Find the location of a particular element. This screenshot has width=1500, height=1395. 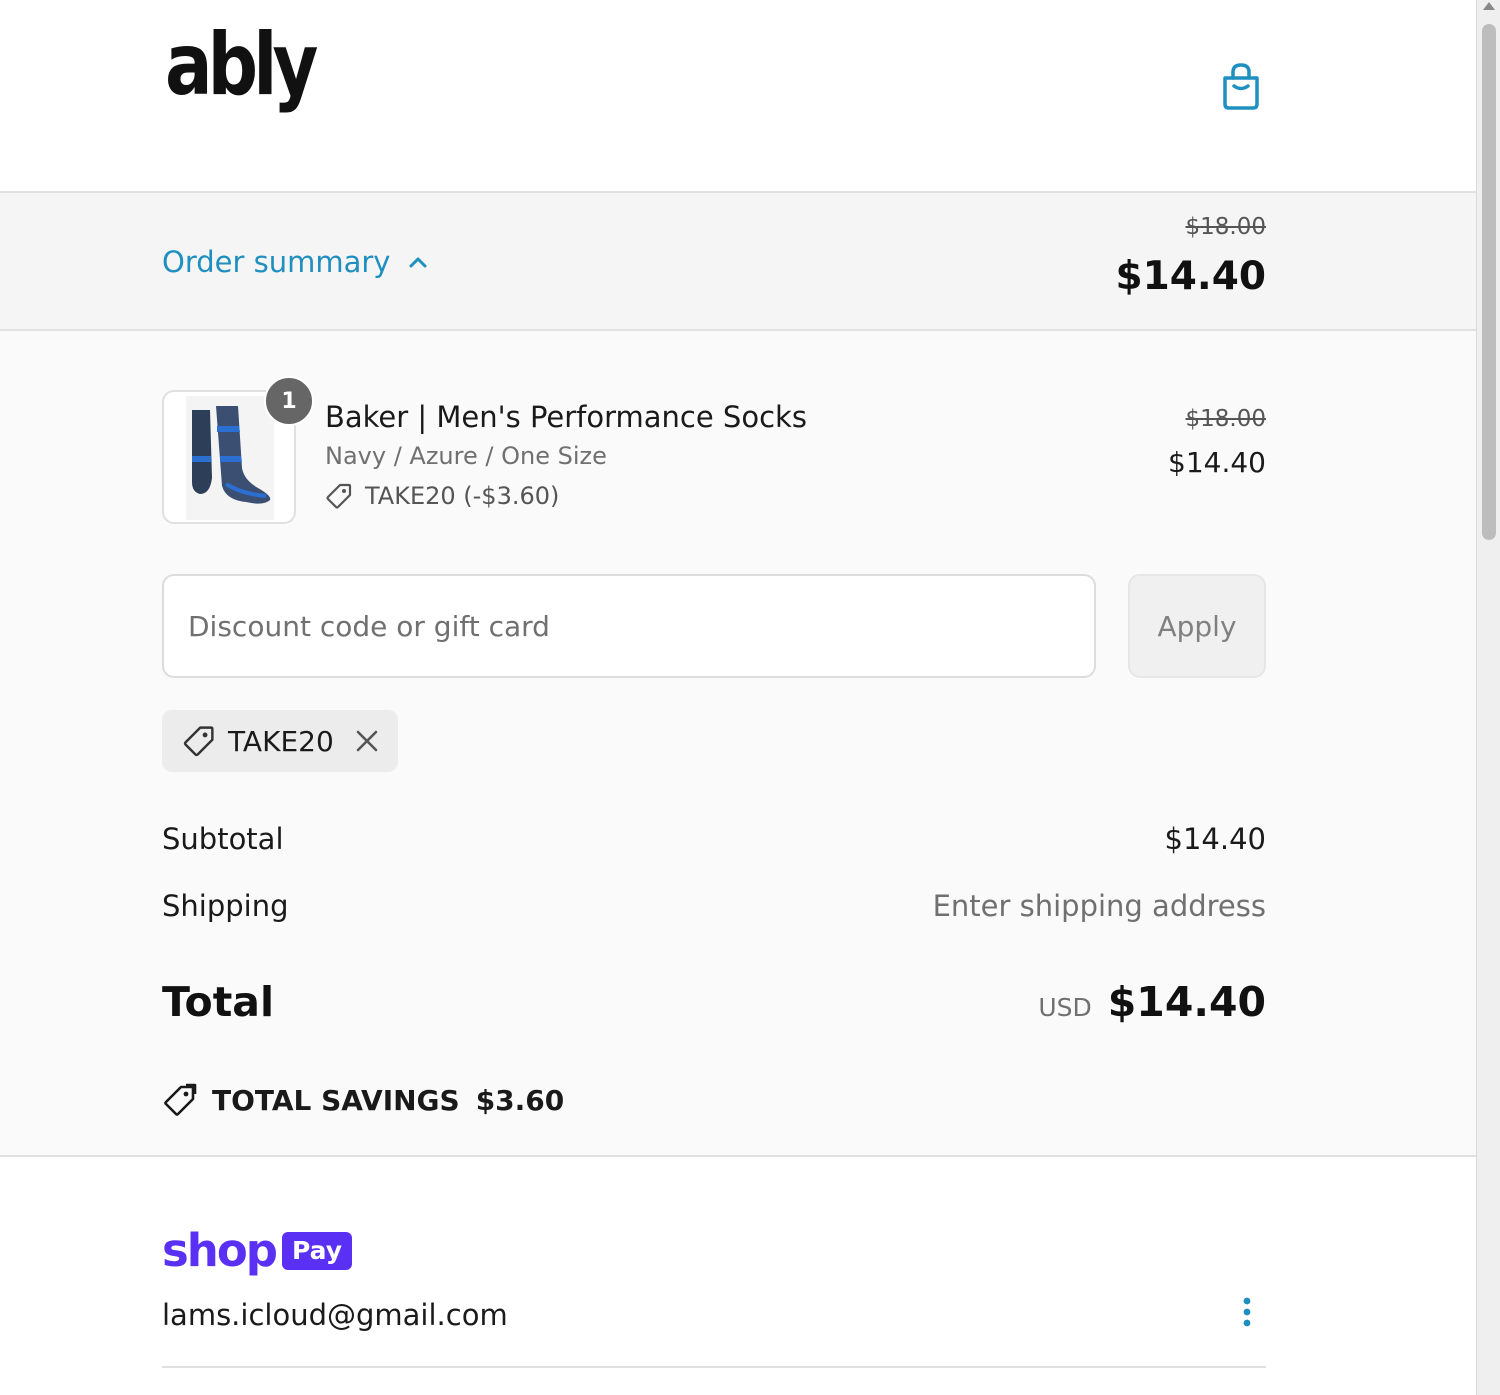

chevron-up-icon is located at coordinates (418, 262).